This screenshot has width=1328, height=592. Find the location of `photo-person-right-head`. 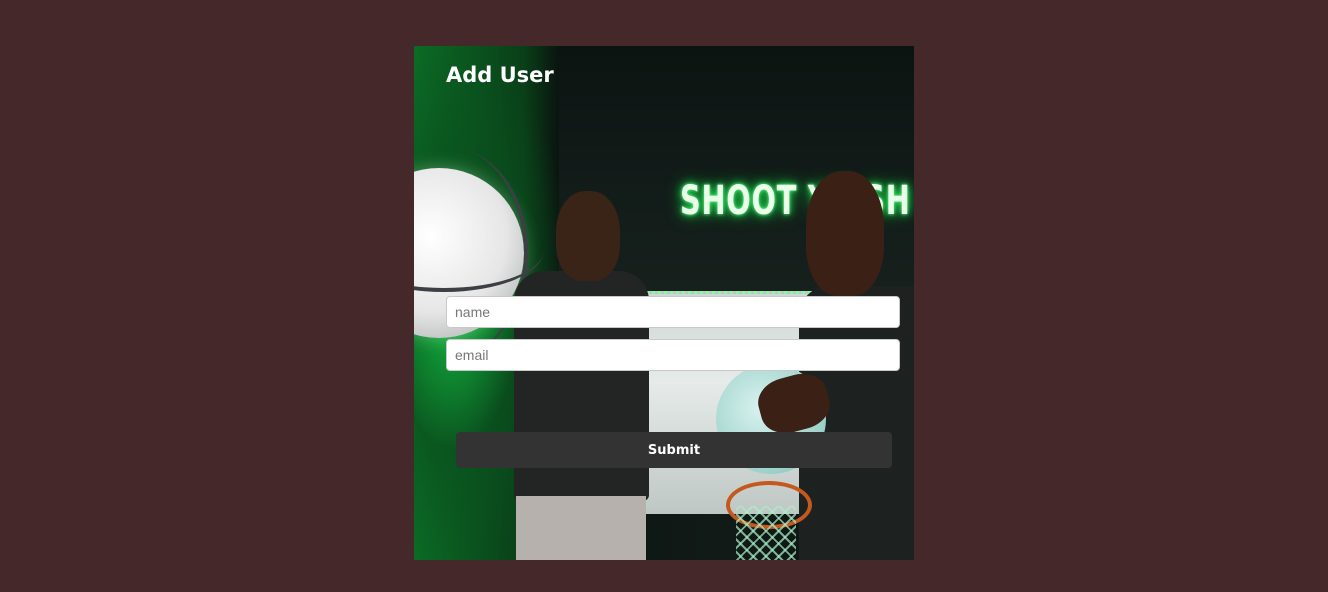

photo-person-right-head is located at coordinates (845, 233).